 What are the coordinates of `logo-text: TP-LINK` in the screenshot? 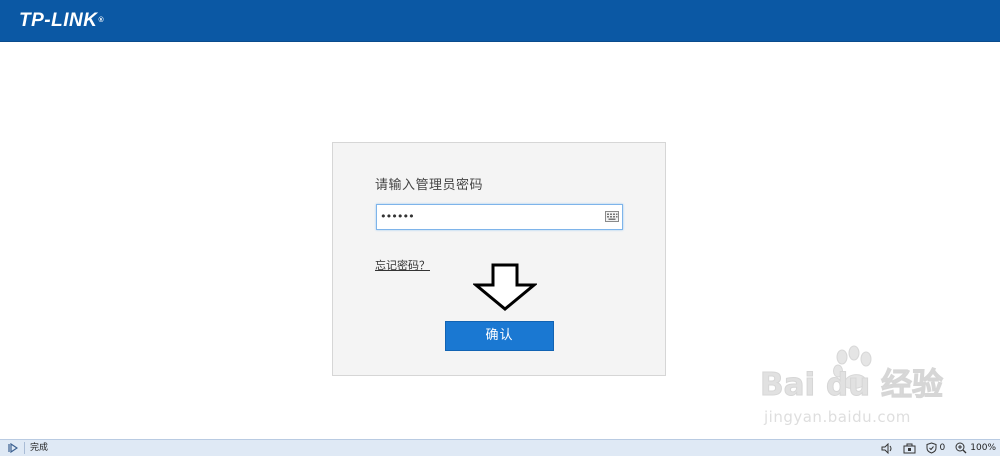 It's located at (58, 20).